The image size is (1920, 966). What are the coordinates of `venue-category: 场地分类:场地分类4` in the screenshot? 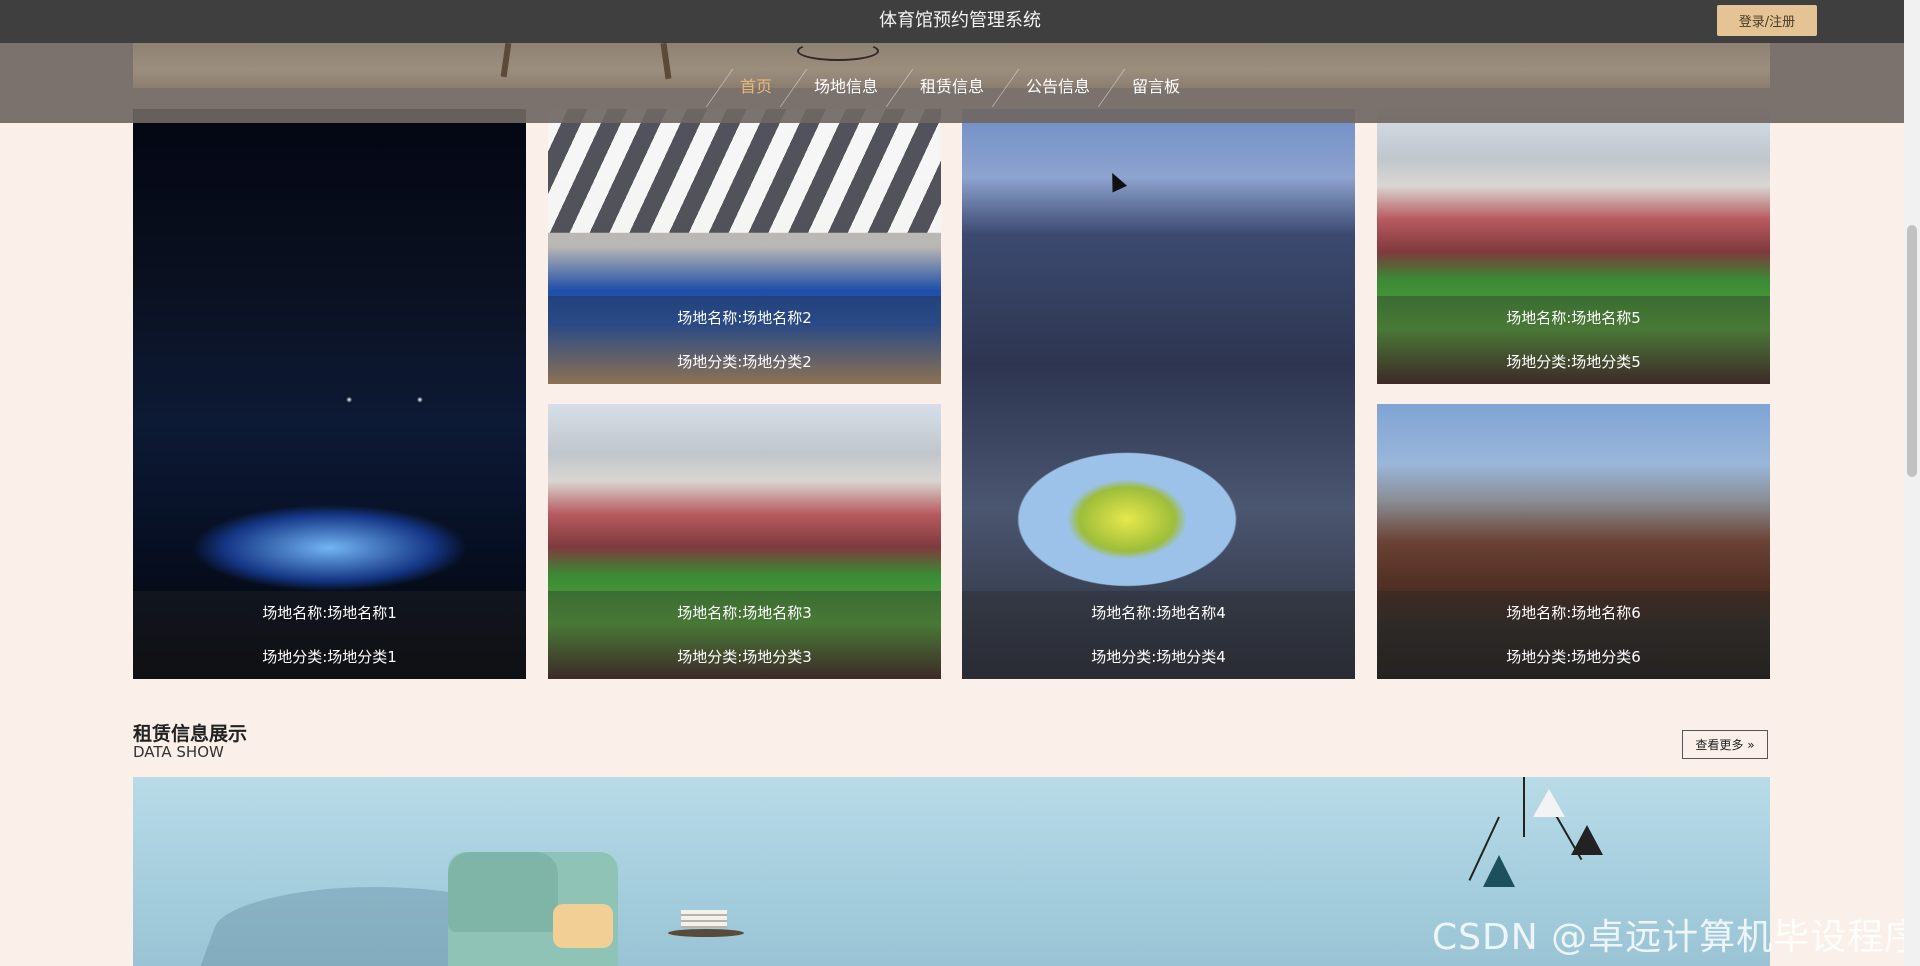 It's located at (1158, 657).